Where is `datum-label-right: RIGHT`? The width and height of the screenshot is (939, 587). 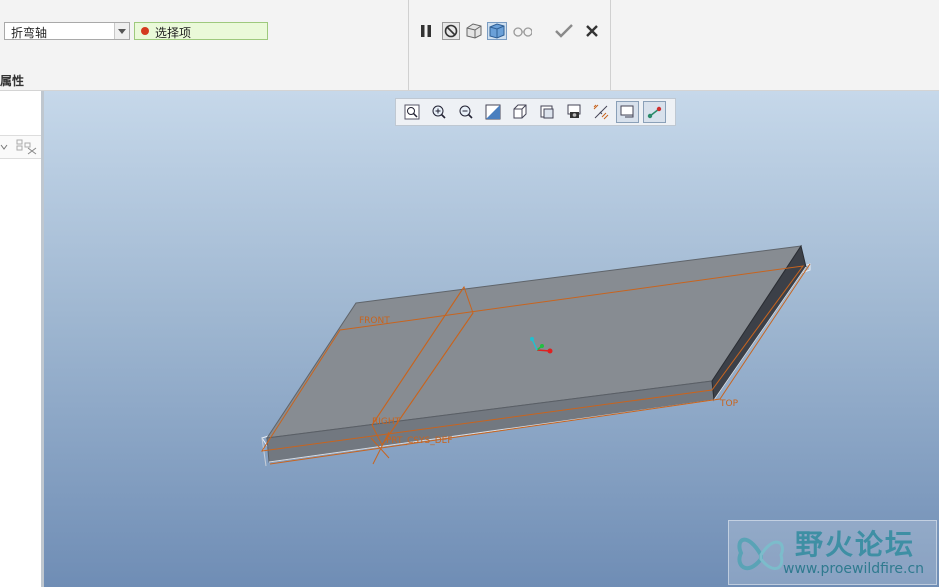
datum-label-right: RIGHT is located at coordinates (386, 422).